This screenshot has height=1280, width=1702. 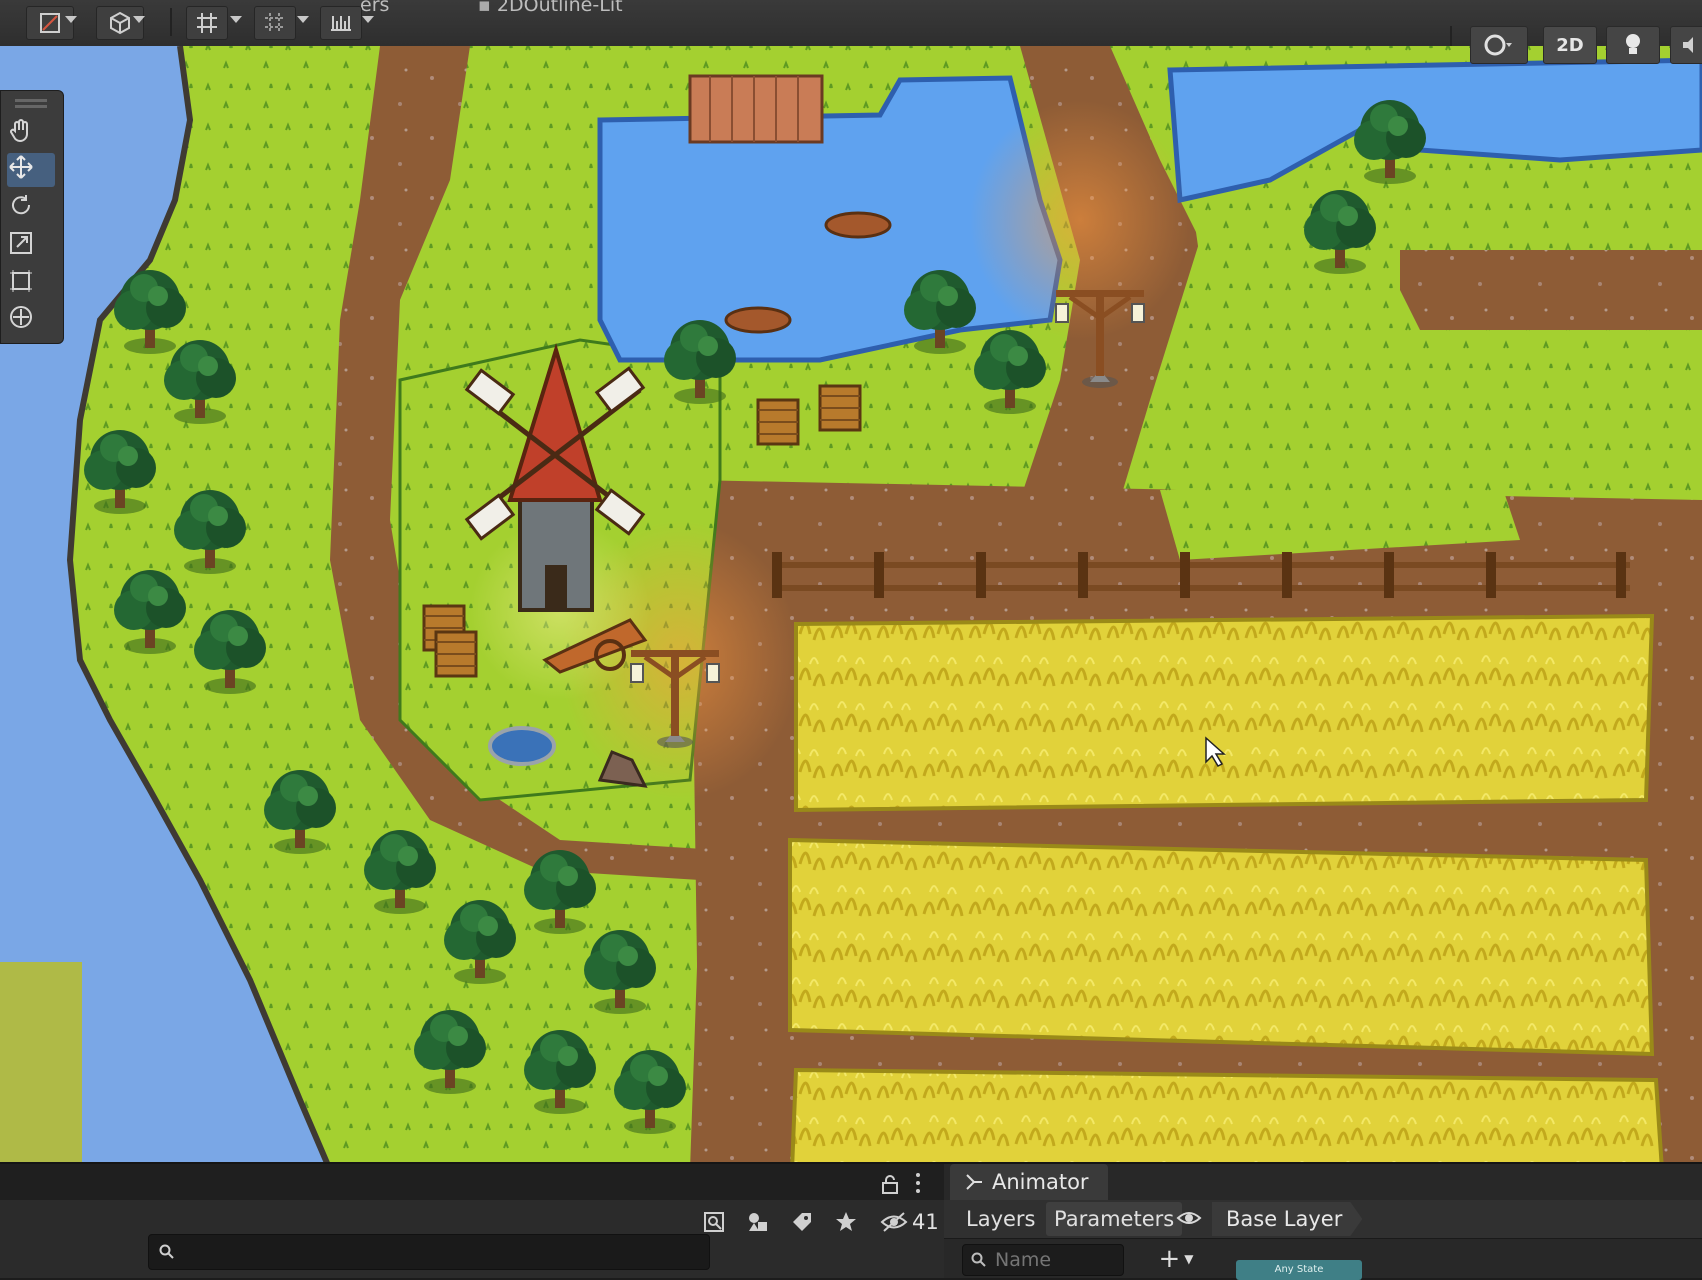 I want to click on hidden-packages-toggle: 41, so click(x=909, y=1222).